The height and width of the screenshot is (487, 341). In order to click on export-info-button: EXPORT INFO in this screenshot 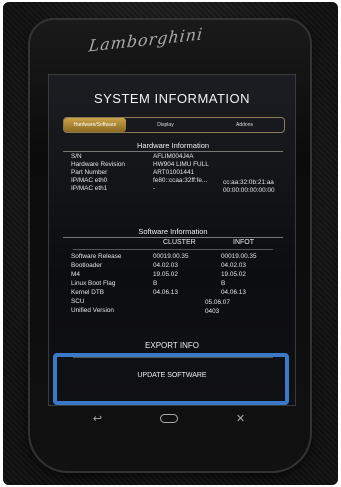, I will do `click(172, 345)`.